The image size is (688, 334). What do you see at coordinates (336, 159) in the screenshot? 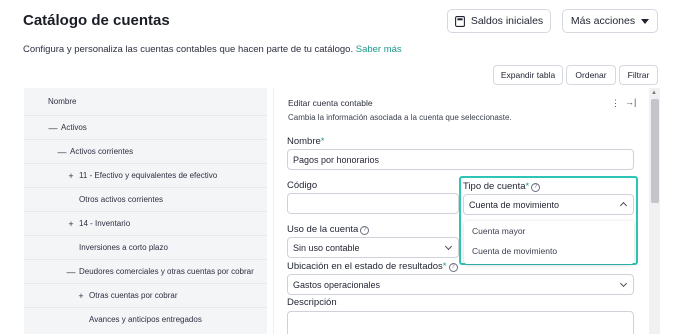
I see `nombre-value: Pagos por honorarios` at bounding box center [336, 159].